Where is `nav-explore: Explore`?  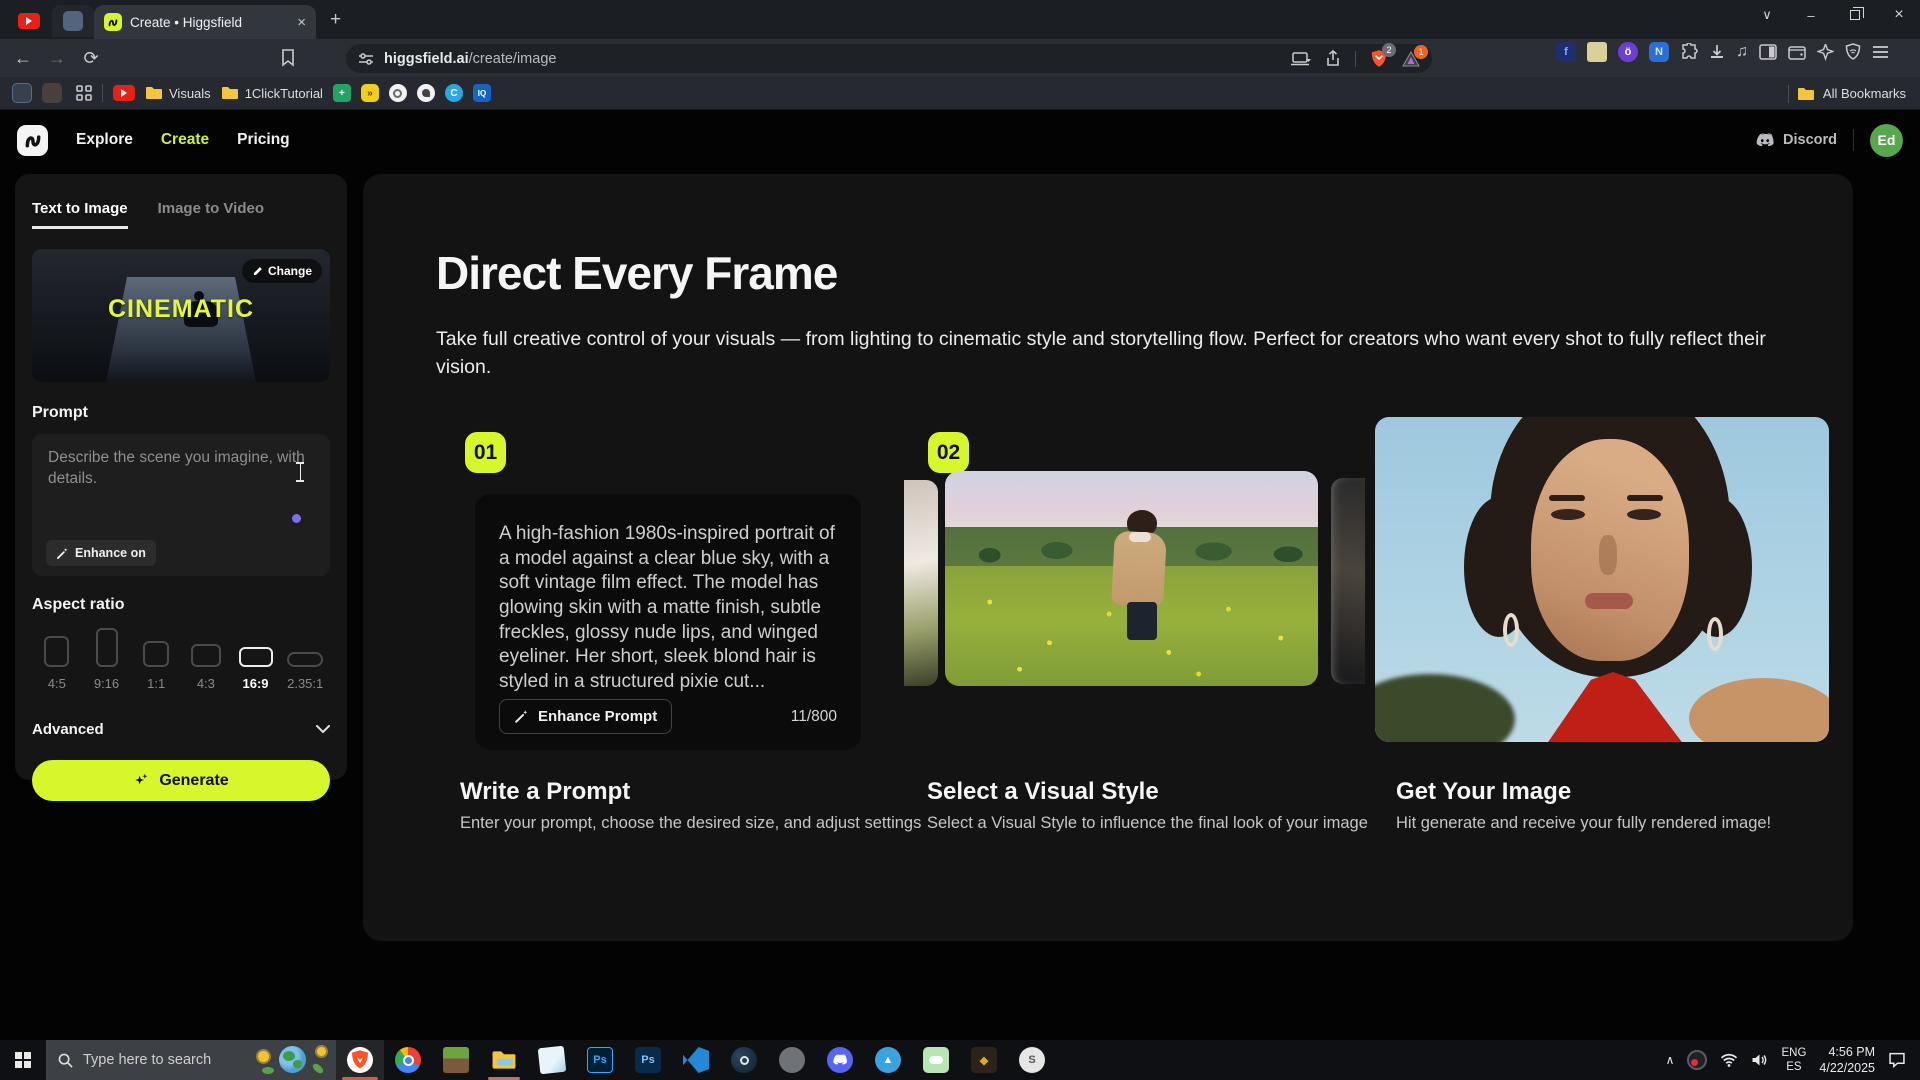 nav-explore: Explore is located at coordinates (104, 140).